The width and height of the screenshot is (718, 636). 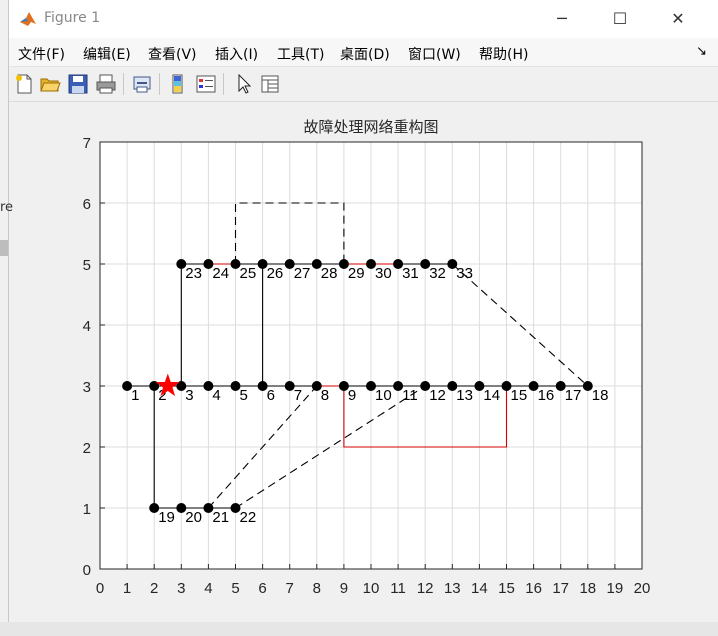 What do you see at coordinates (290, 588) in the screenshot?
I see `x-tick-label: 7` at bounding box center [290, 588].